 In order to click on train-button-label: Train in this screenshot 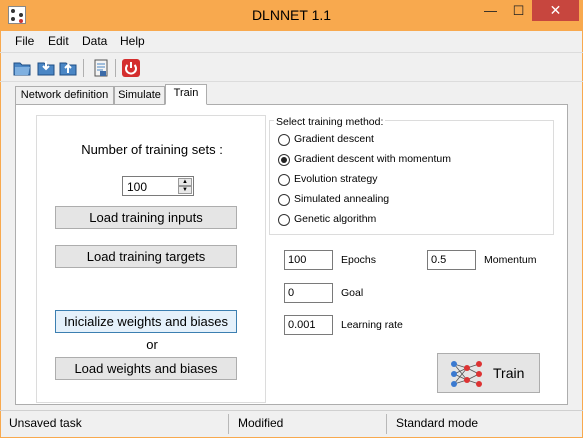, I will do `click(509, 373)`.